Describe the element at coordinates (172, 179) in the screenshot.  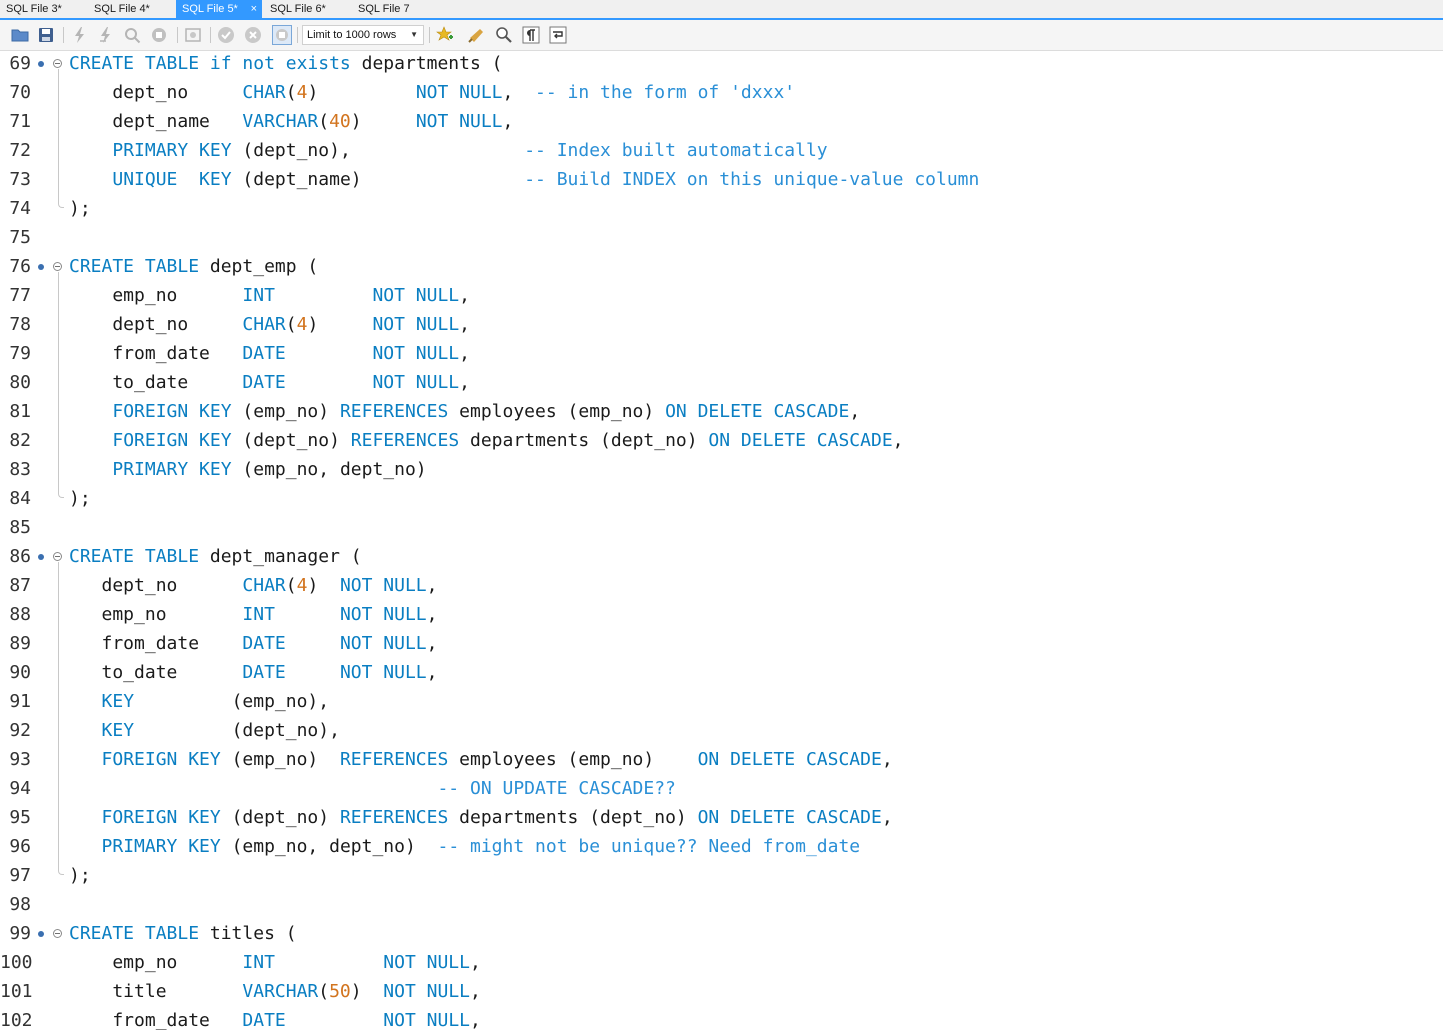
I see `sql-keyword: UNIQUE KEY` at that location.